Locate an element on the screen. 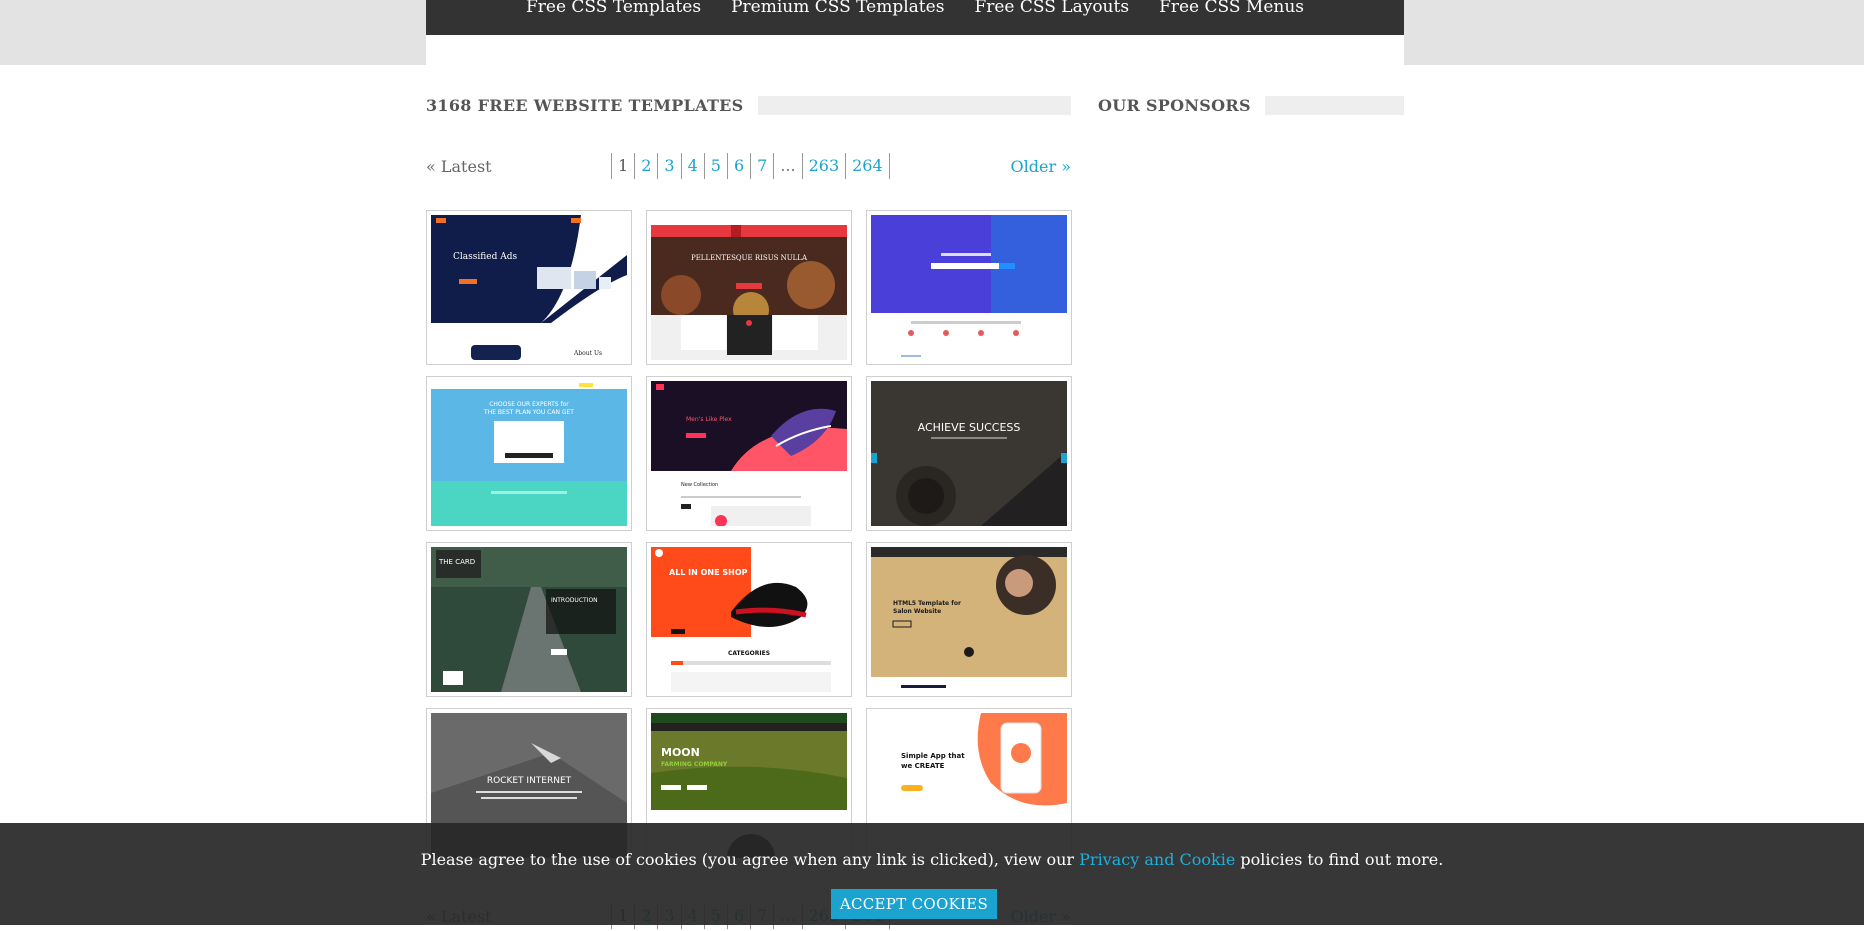  template-text: ACHIEVE SUCCESS is located at coordinates (969, 427).